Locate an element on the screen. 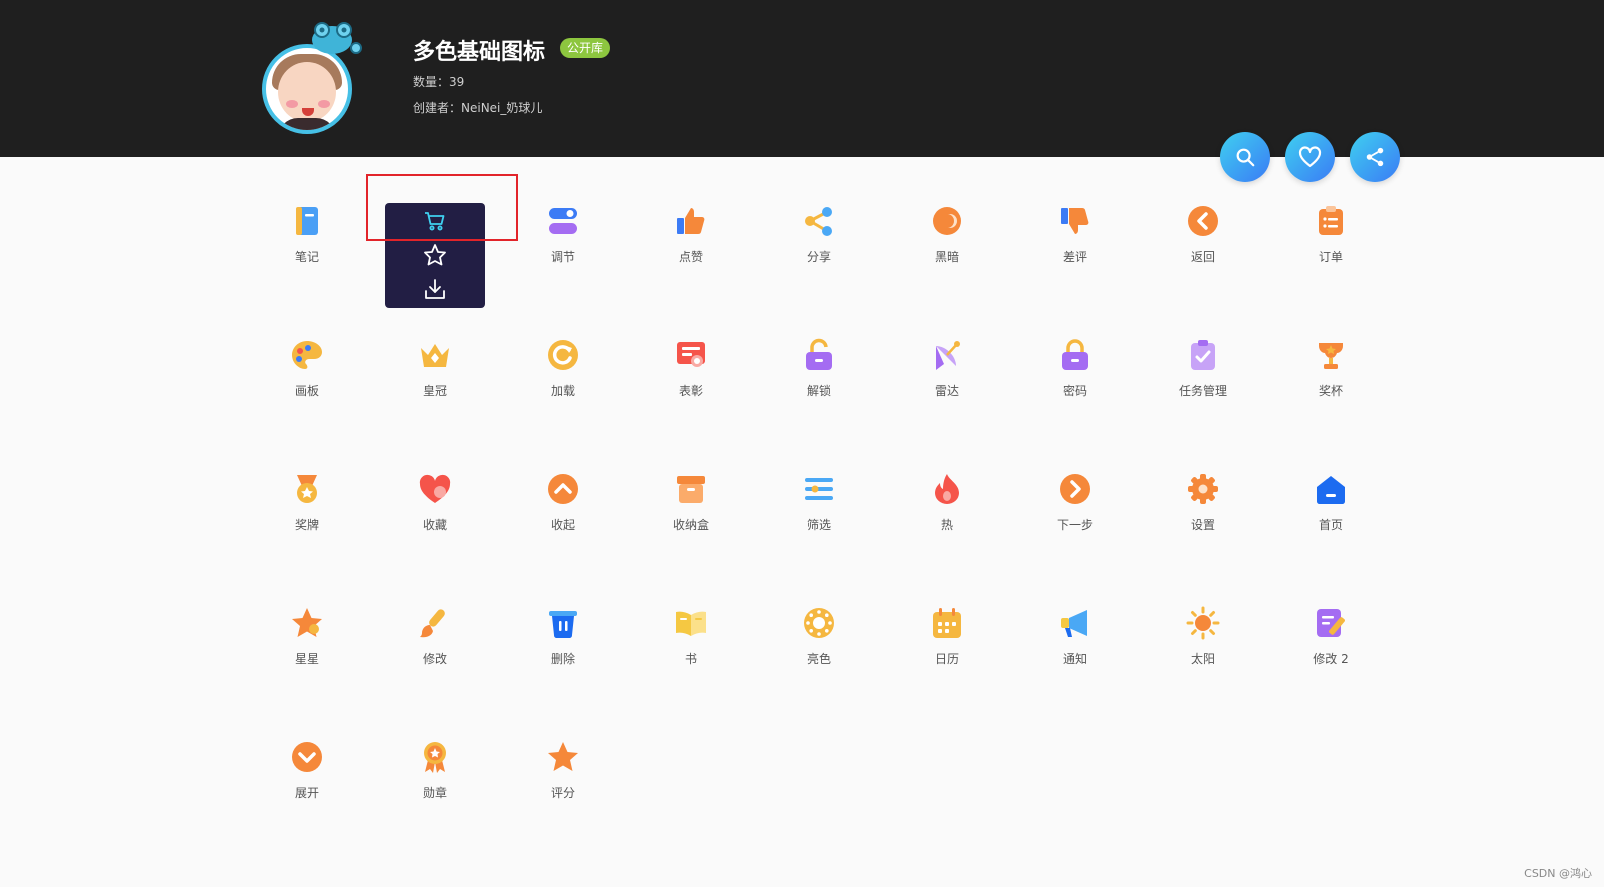 Image resolution: width=1604 pixels, height=887 pixels. icon-cell: 加载 is located at coordinates (563, 388).